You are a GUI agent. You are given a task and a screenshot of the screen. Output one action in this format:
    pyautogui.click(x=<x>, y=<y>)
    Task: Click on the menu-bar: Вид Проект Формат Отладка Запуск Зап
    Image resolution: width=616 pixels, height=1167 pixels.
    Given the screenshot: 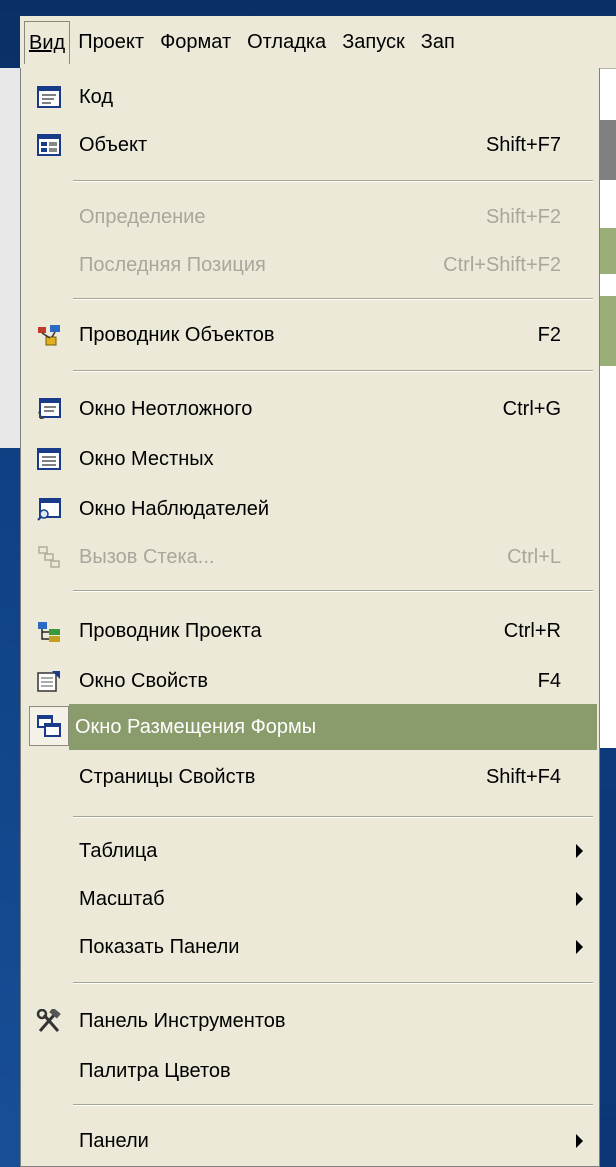 What is the action you would take?
    pyautogui.click(x=318, y=42)
    